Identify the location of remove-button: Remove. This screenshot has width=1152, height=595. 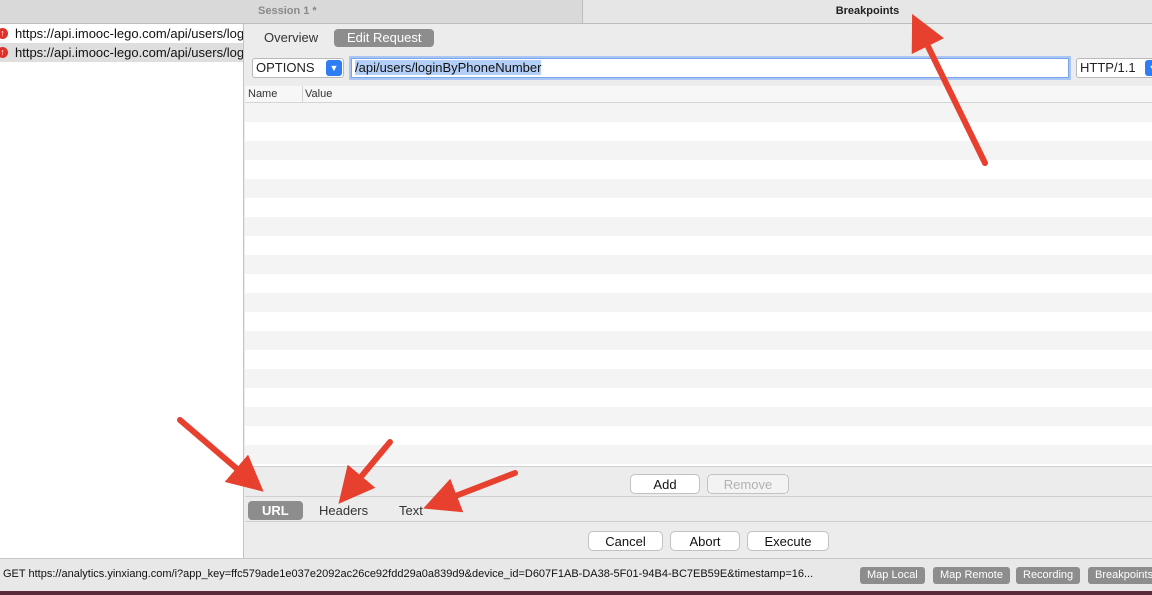
(748, 484).